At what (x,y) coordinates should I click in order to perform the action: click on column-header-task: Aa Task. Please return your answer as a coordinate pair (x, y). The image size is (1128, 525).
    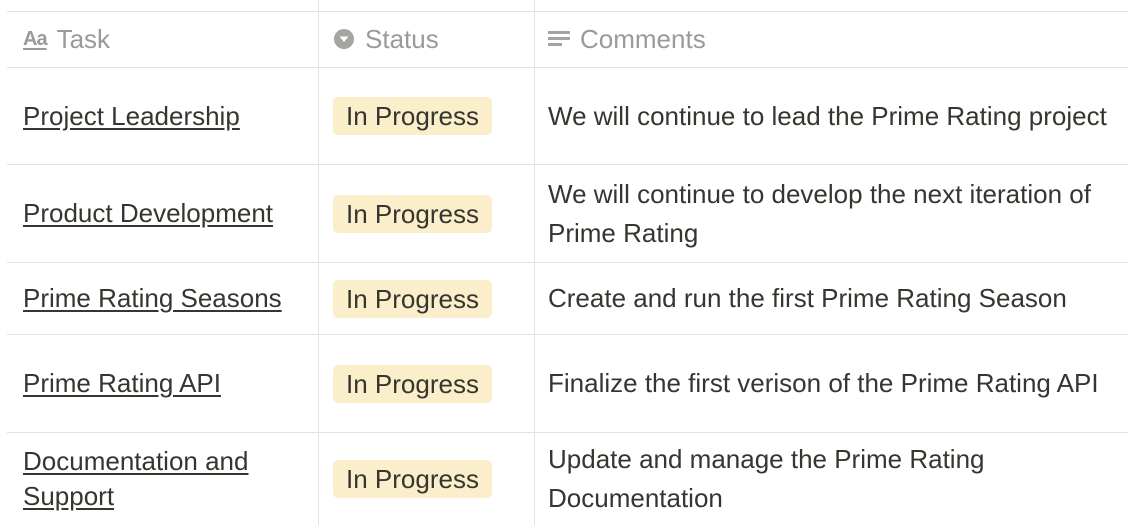
    Looking at the image, I should click on (163, 39).